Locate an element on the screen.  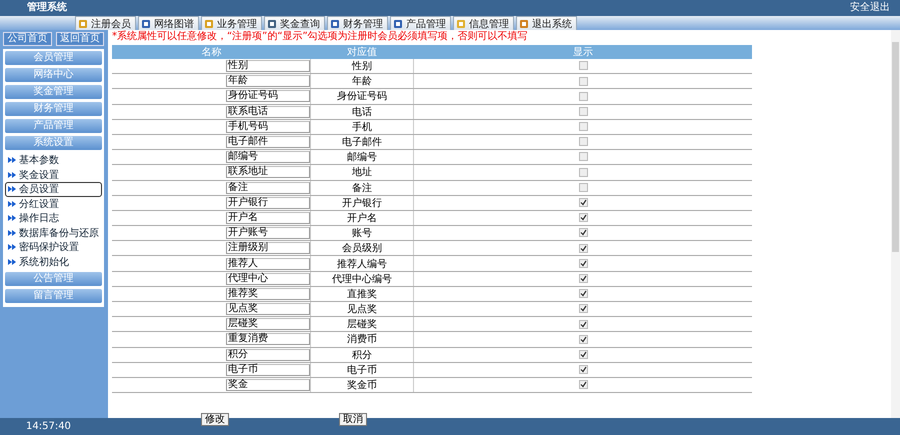
submenu-item: 数据库备份与还原 is located at coordinates (53, 233).